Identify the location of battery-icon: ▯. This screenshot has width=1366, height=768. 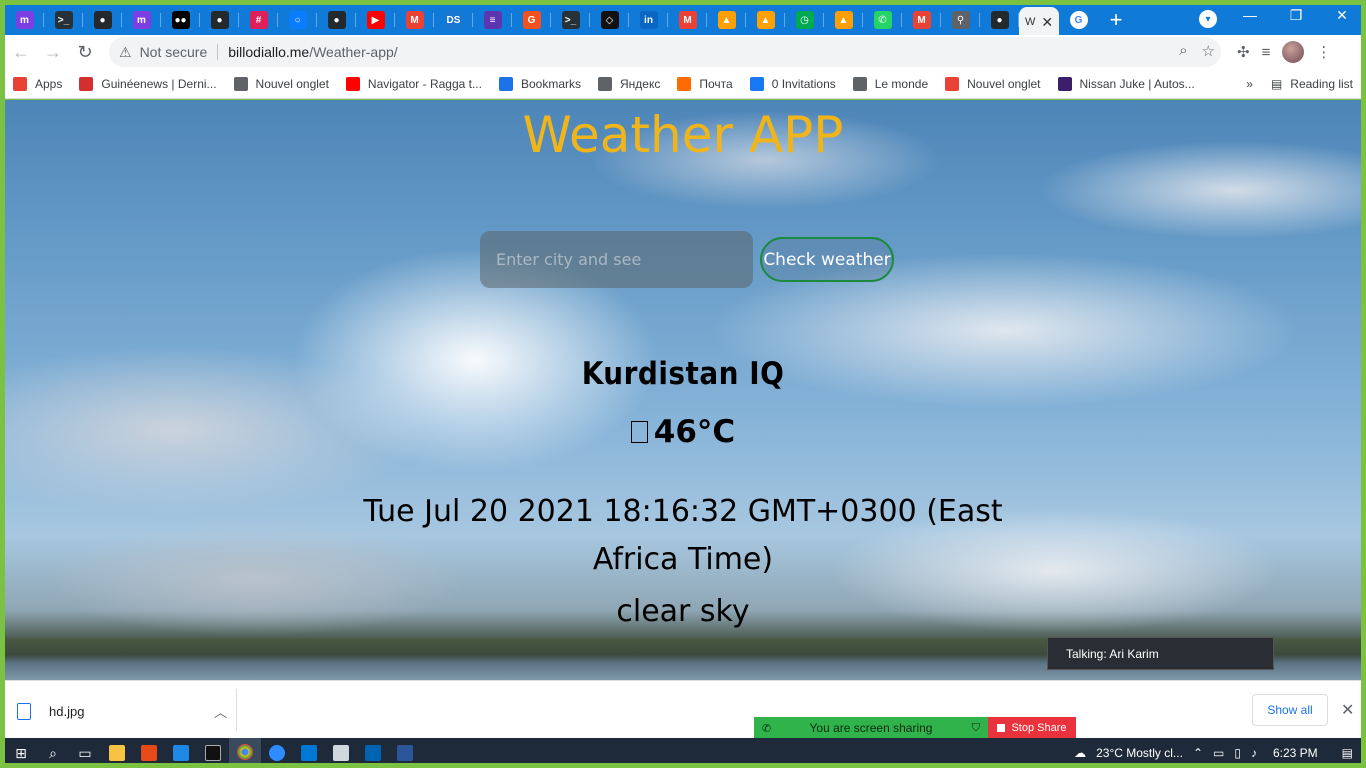
(1237, 753).